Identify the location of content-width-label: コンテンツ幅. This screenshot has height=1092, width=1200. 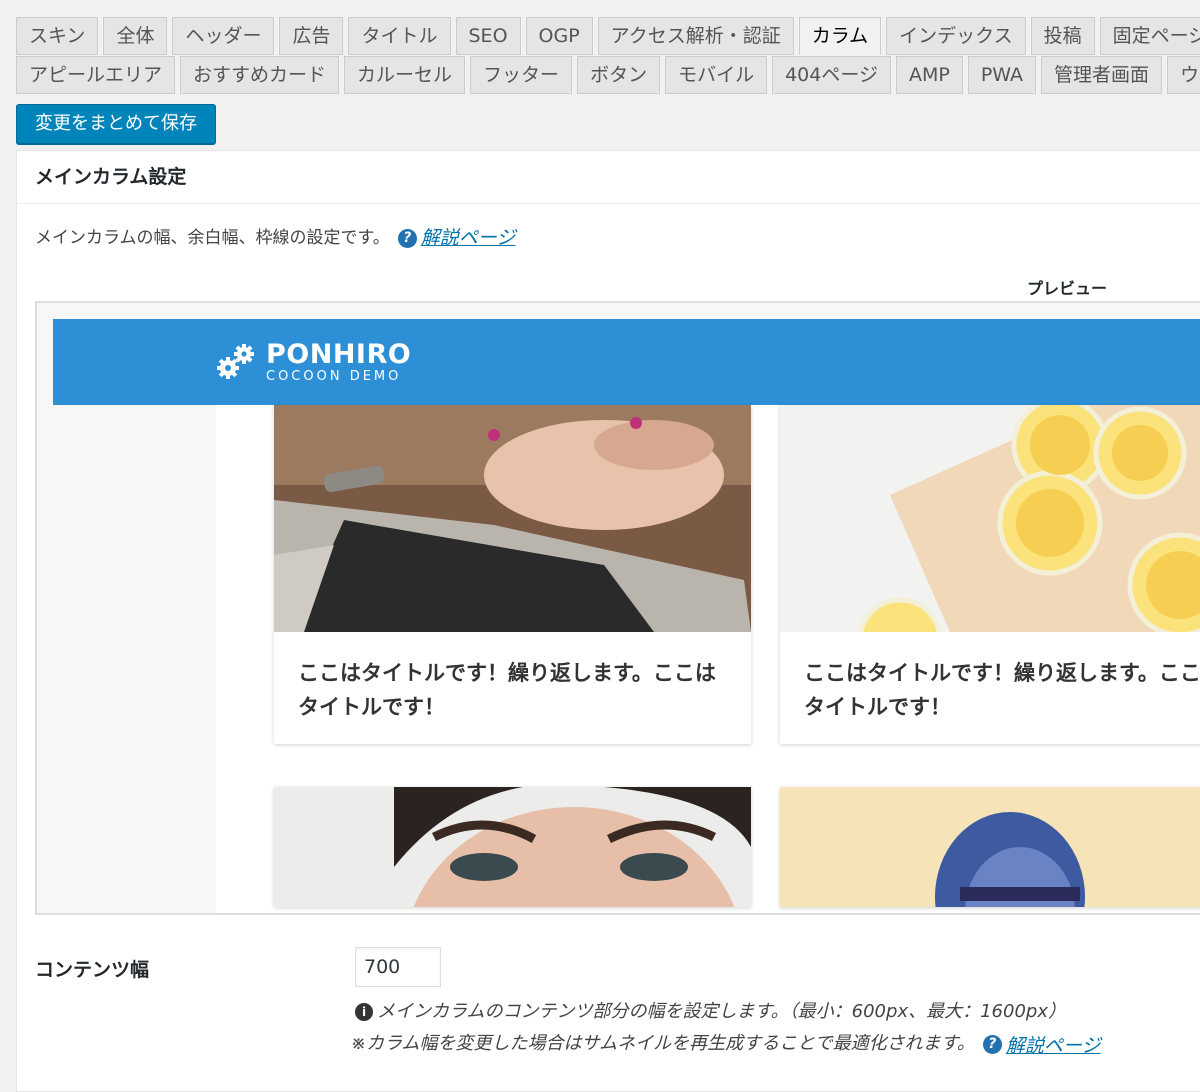
(92, 970).